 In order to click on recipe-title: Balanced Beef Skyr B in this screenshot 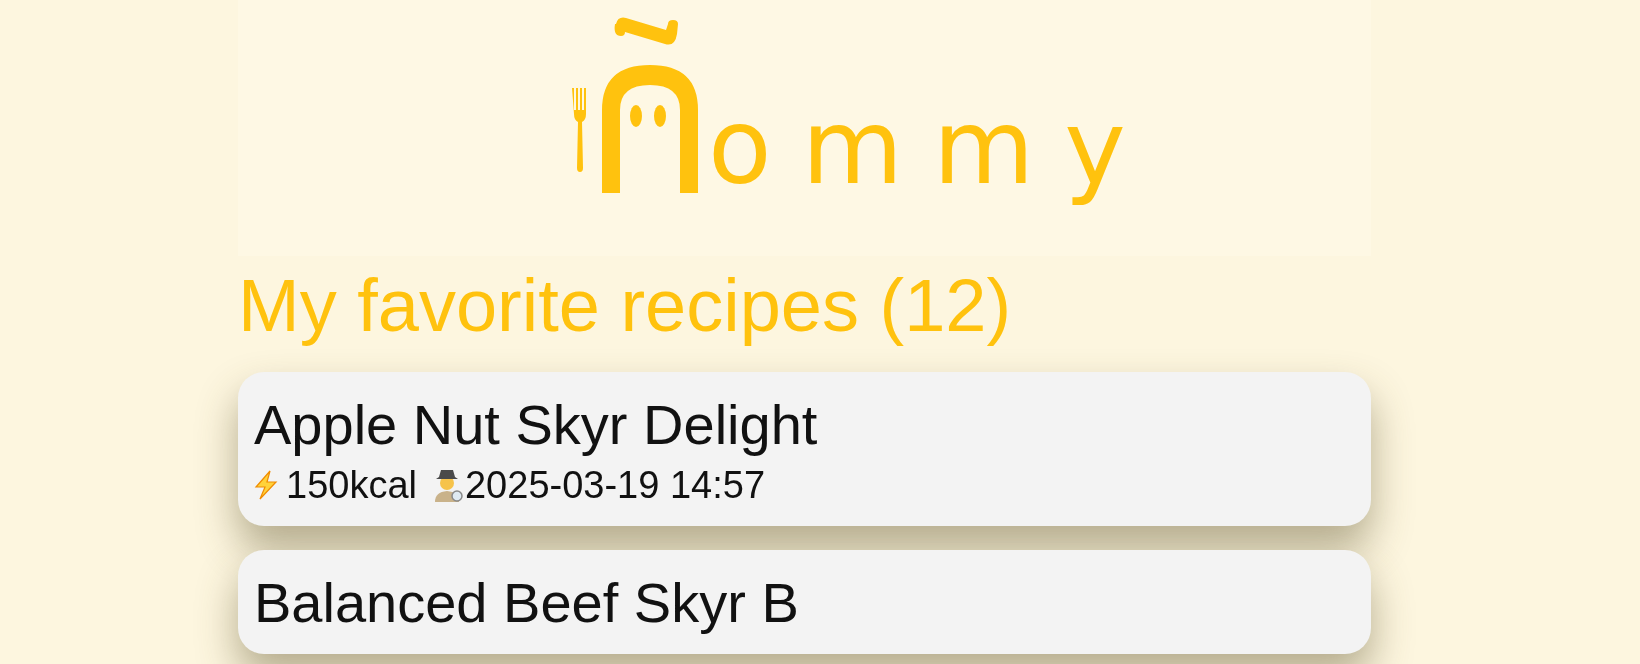, I will do `click(527, 603)`.